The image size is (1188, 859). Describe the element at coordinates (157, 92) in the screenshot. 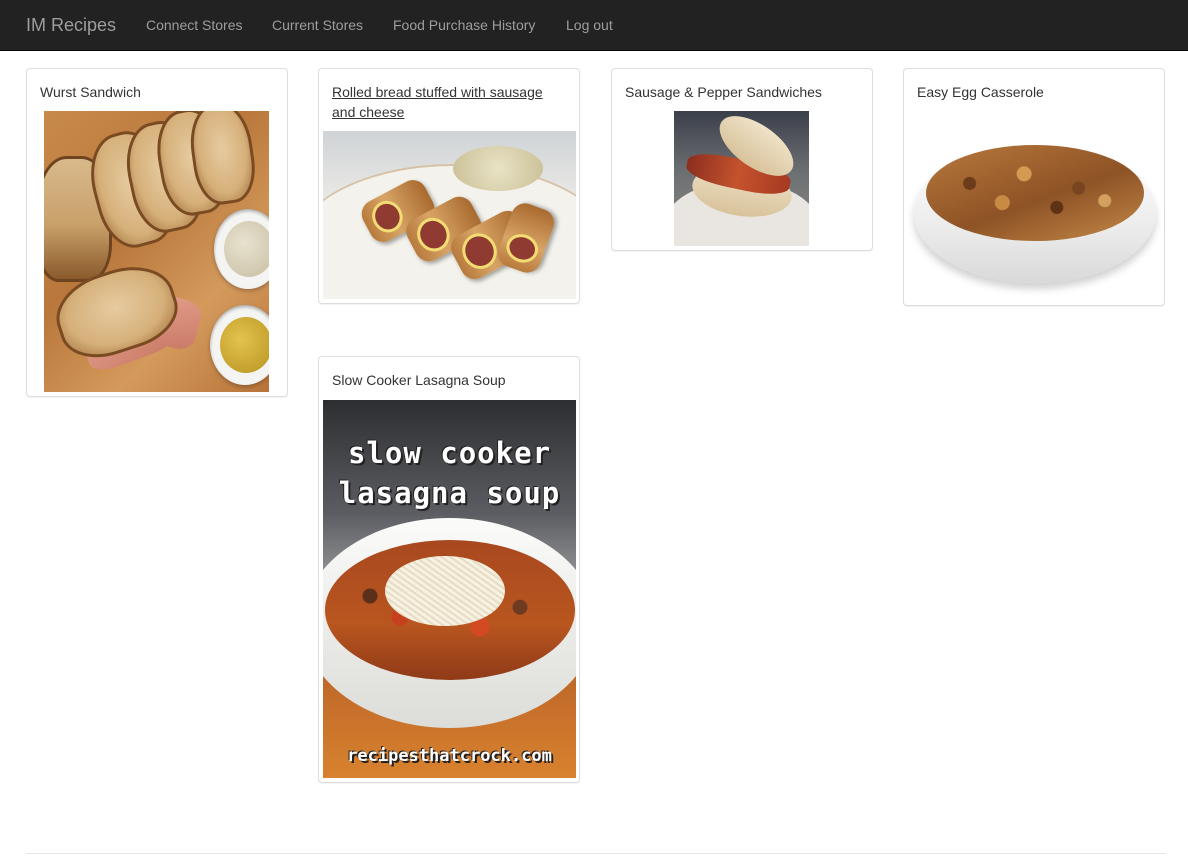

I see `recipe-title: Wurst Sandwich` at that location.